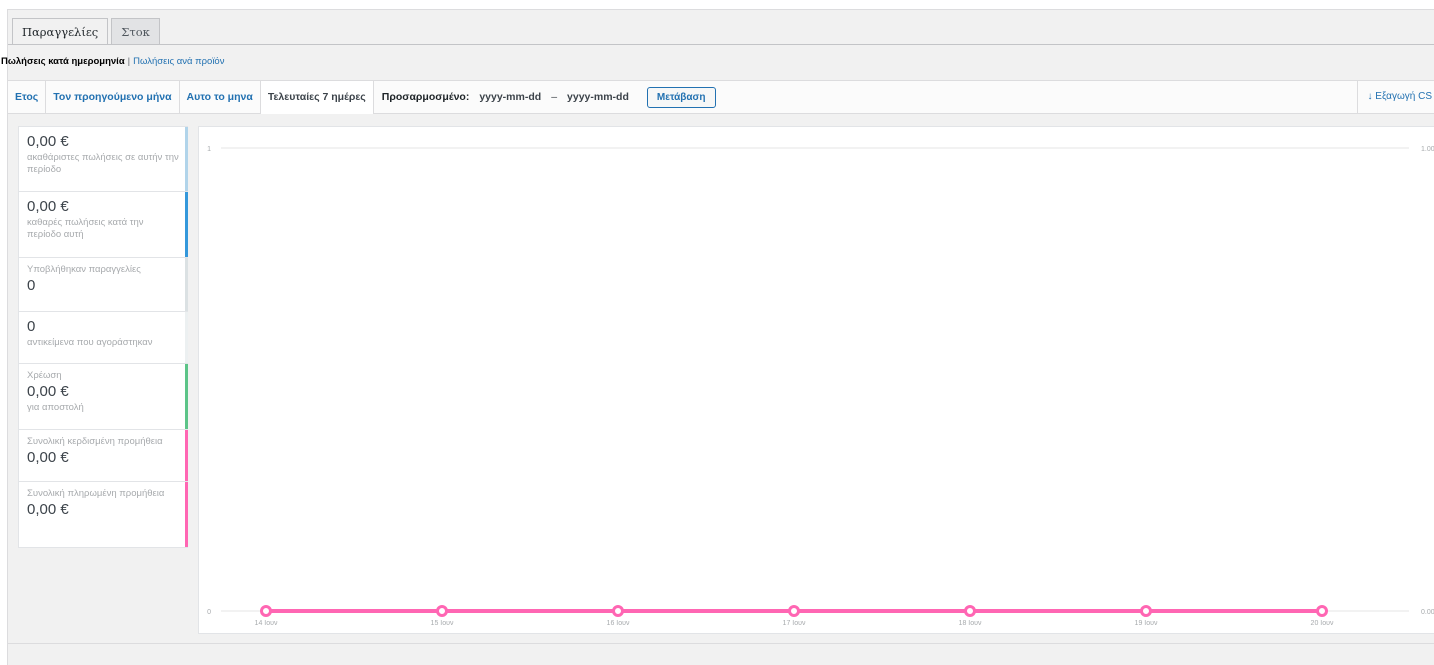 This screenshot has height=665, width=1434. What do you see at coordinates (135, 31) in the screenshot?
I see `tab-stock: Στοκ` at bounding box center [135, 31].